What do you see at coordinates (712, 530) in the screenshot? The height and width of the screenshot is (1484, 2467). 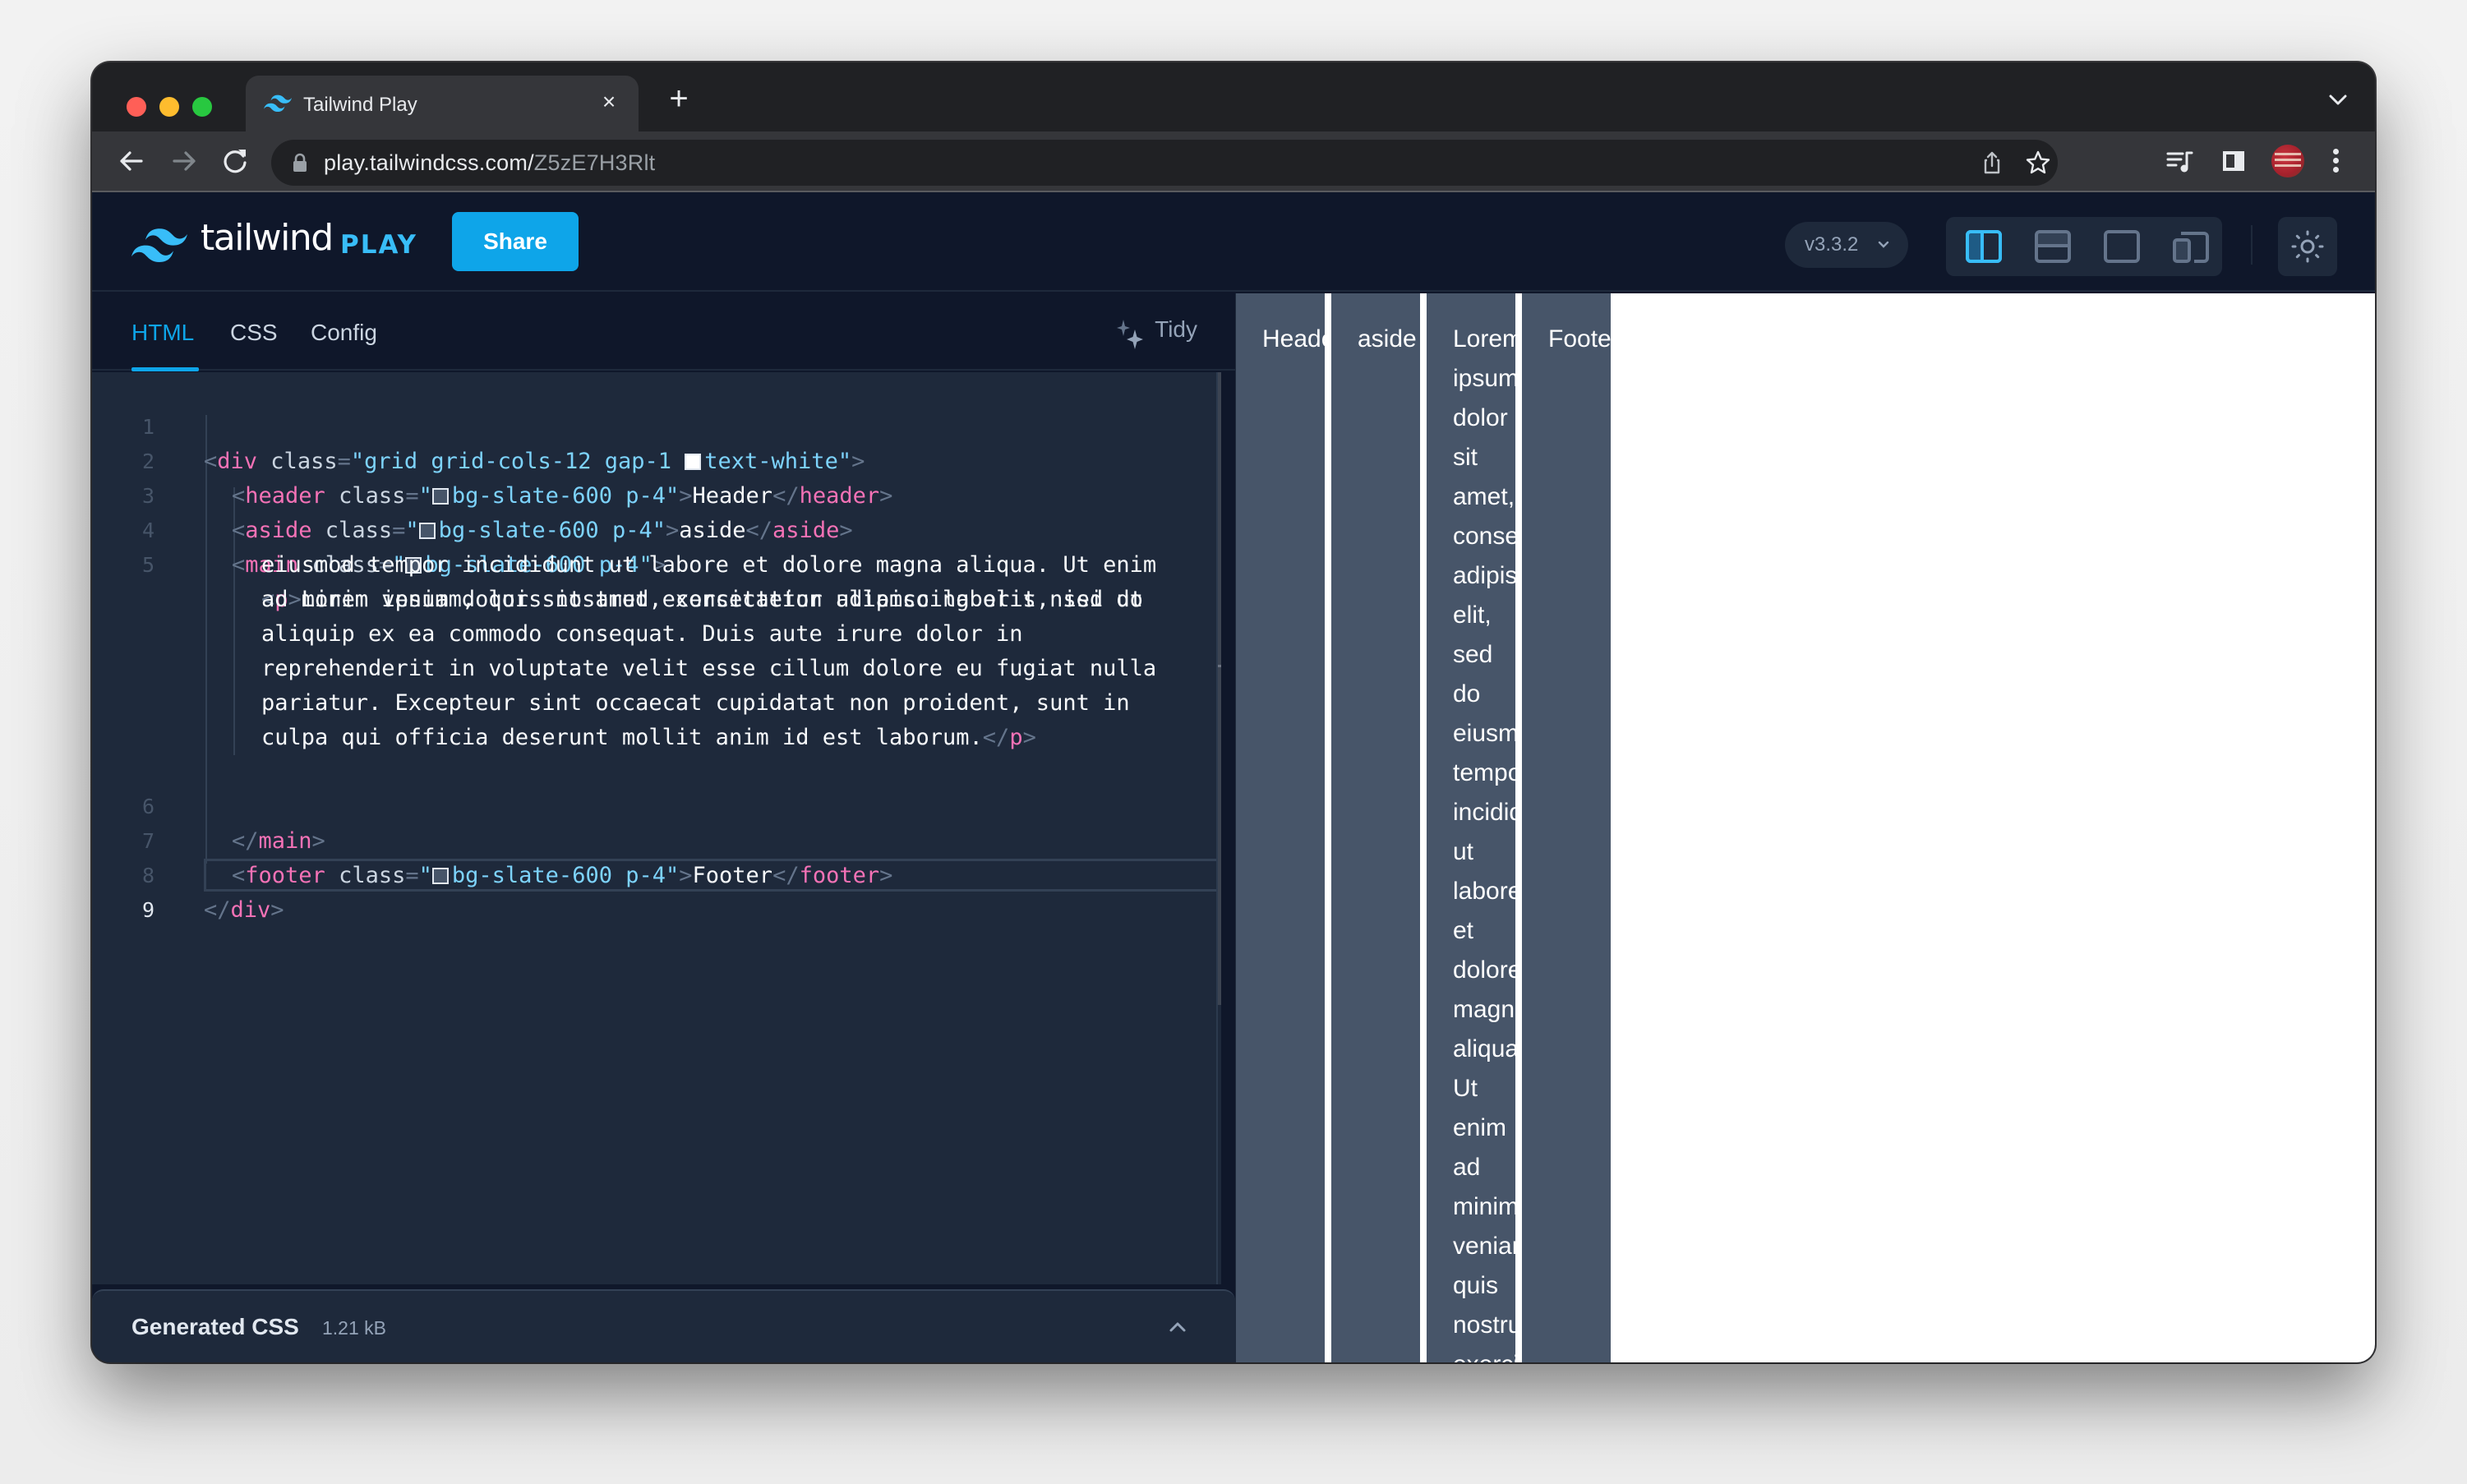 I see `element-text: aside` at bounding box center [712, 530].